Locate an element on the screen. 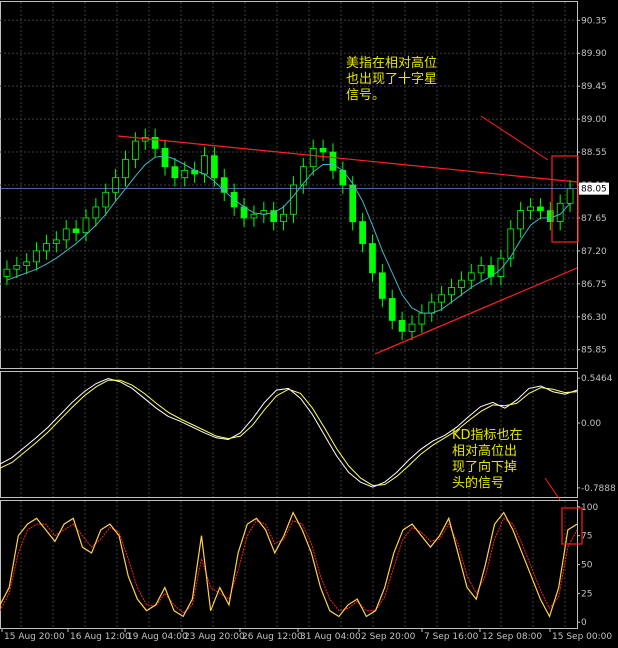 This screenshot has height=648, width=618. x-tick-label: 19 Aug 04:00 is located at coordinates (157, 637).